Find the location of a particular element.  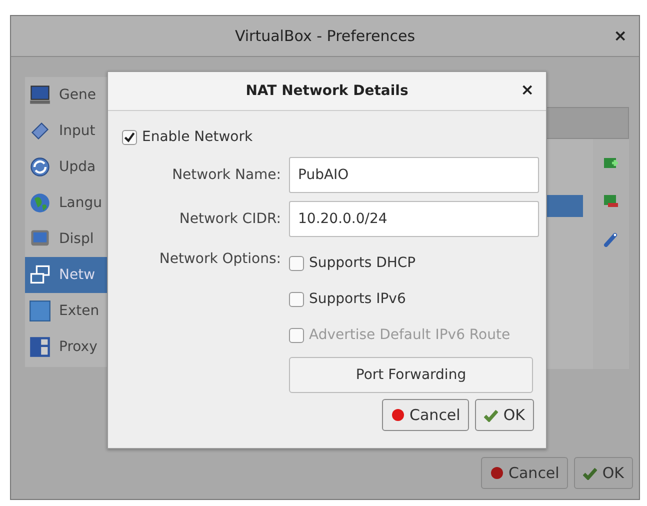

sidebar-item: Upda is located at coordinates (73, 167).